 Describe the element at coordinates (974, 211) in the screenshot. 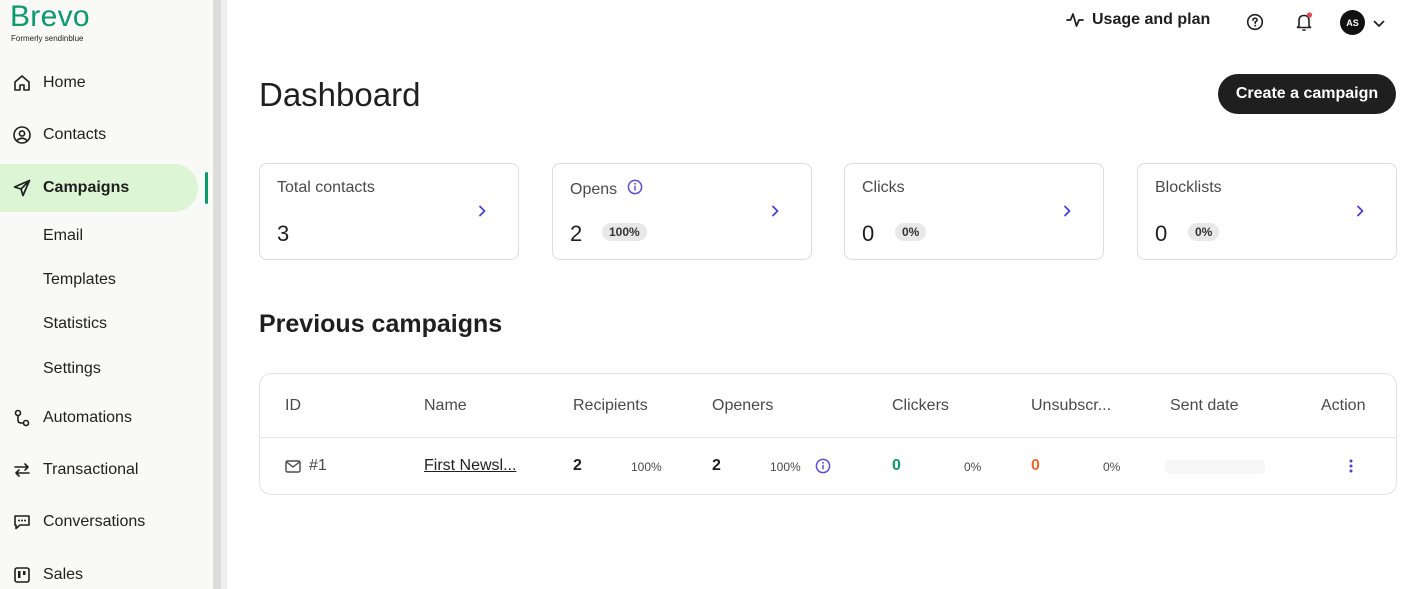

I see `stat-card-clicks: Clicks 0 0%` at that location.